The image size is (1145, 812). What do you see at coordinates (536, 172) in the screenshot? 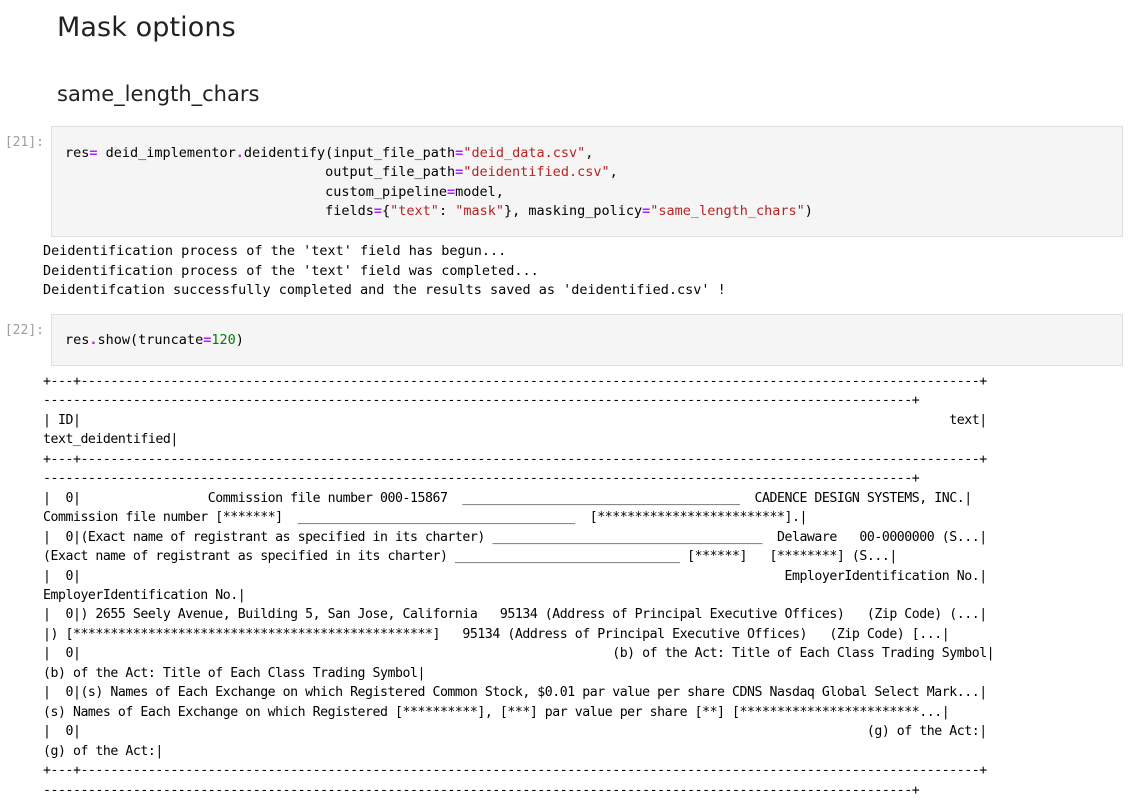
I see `code-token: "deidentified.csv"` at bounding box center [536, 172].